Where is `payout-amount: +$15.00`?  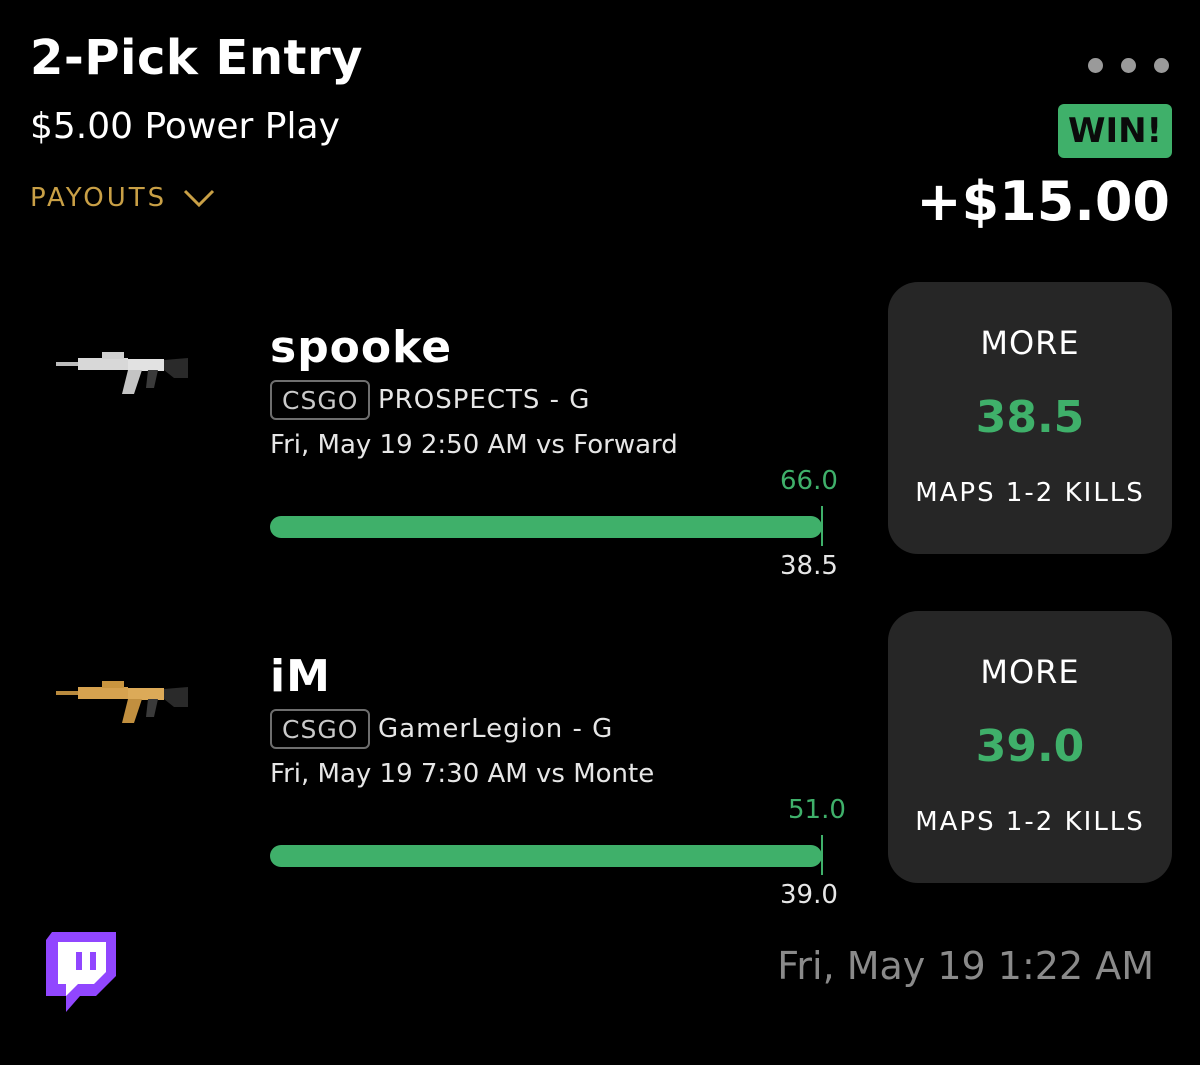 payout-amount: +$15.00 is located at coordinates (1043, 201).